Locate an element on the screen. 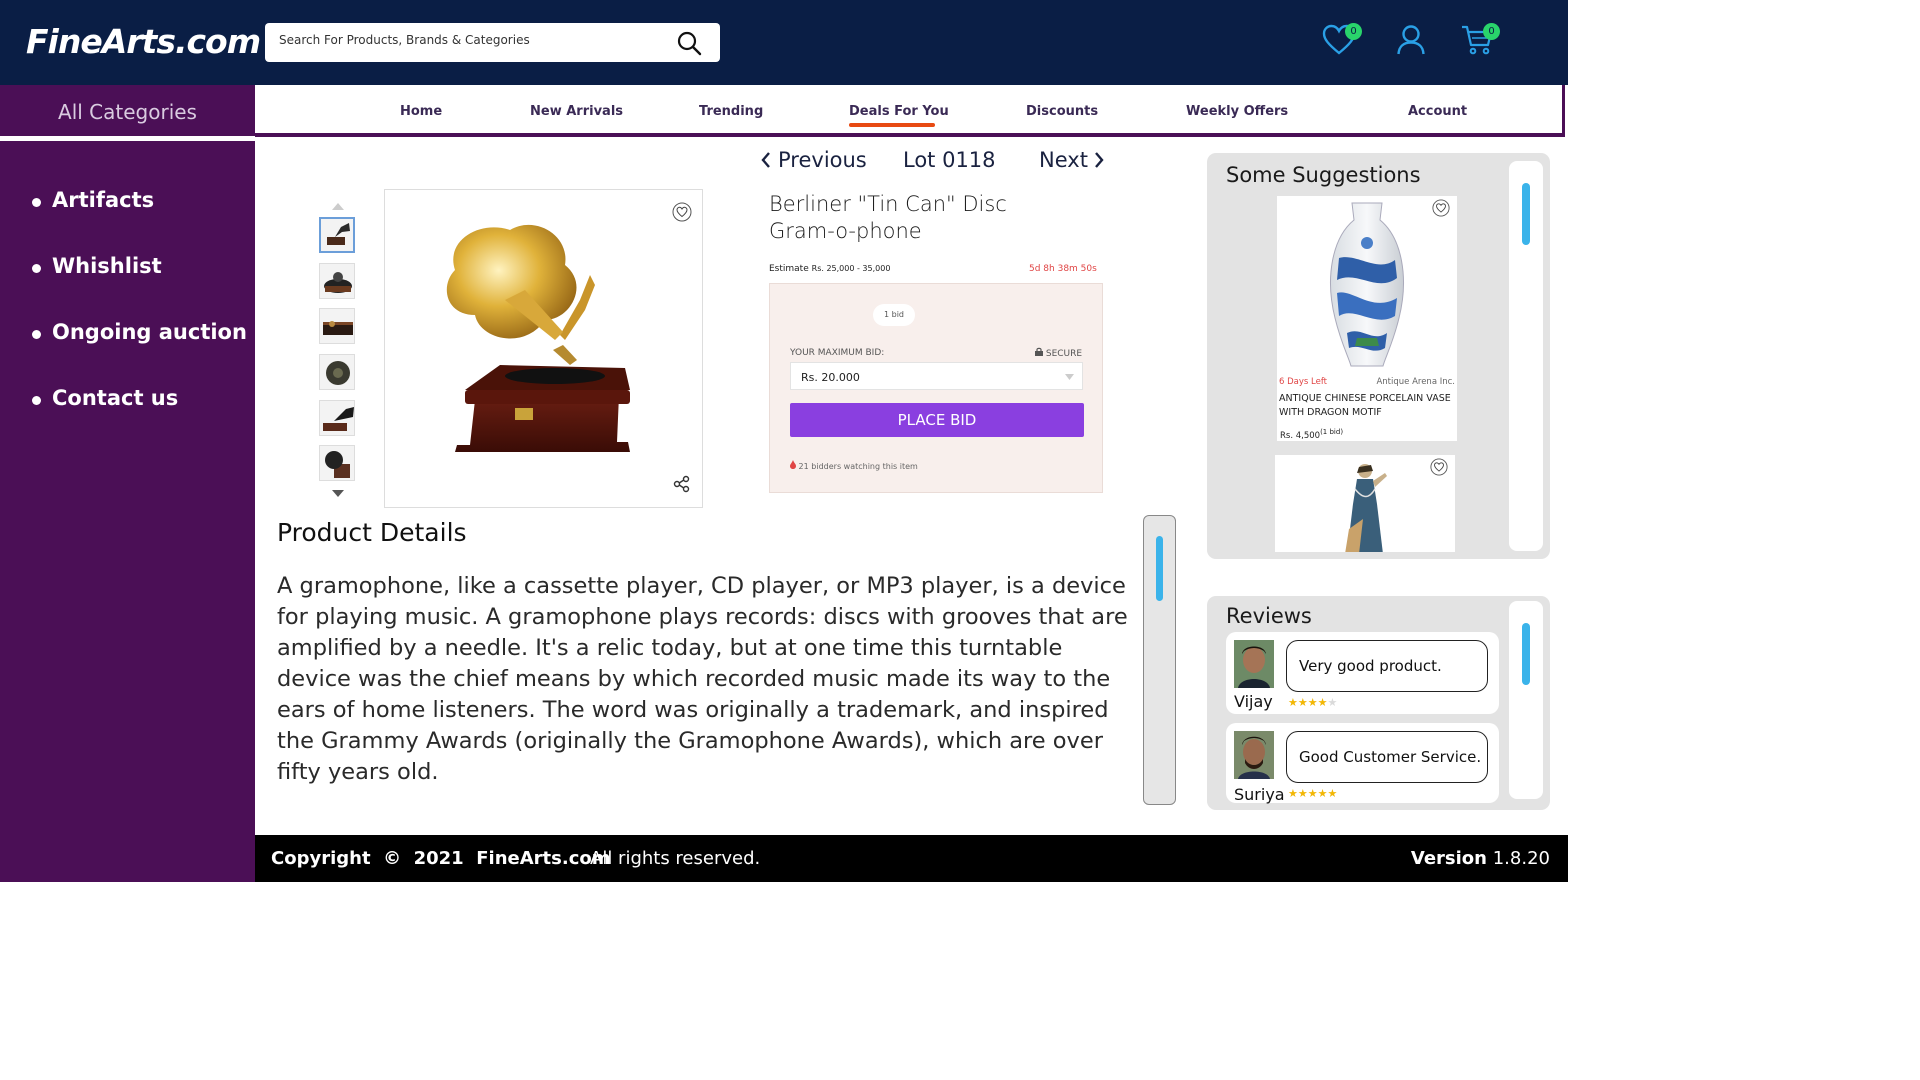 The width and height of the screenshot is (1920, 1080). nav-home: Home is located at coordinates (421, 111).